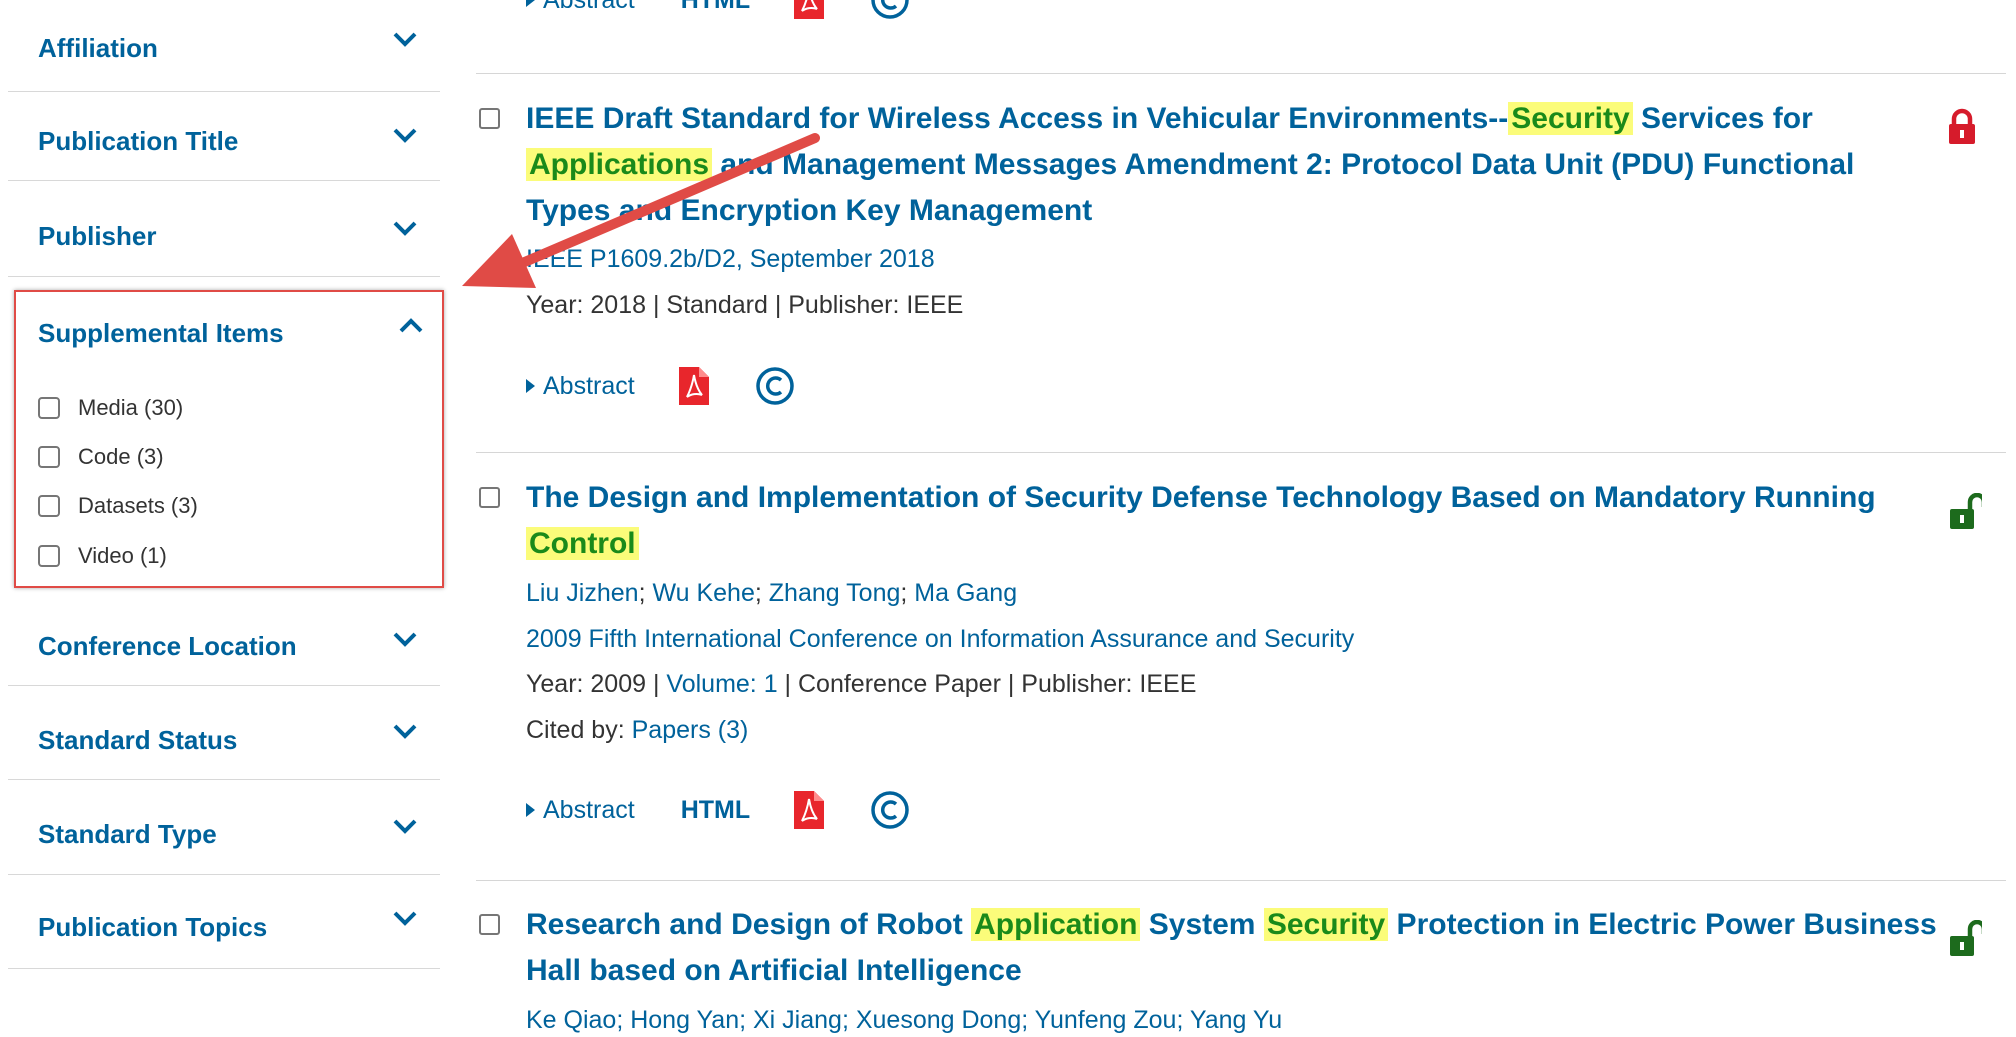 This screenshot has width=2016, height=1037. I want to click on cited-by-link: Papers (3), so click(690, 730).